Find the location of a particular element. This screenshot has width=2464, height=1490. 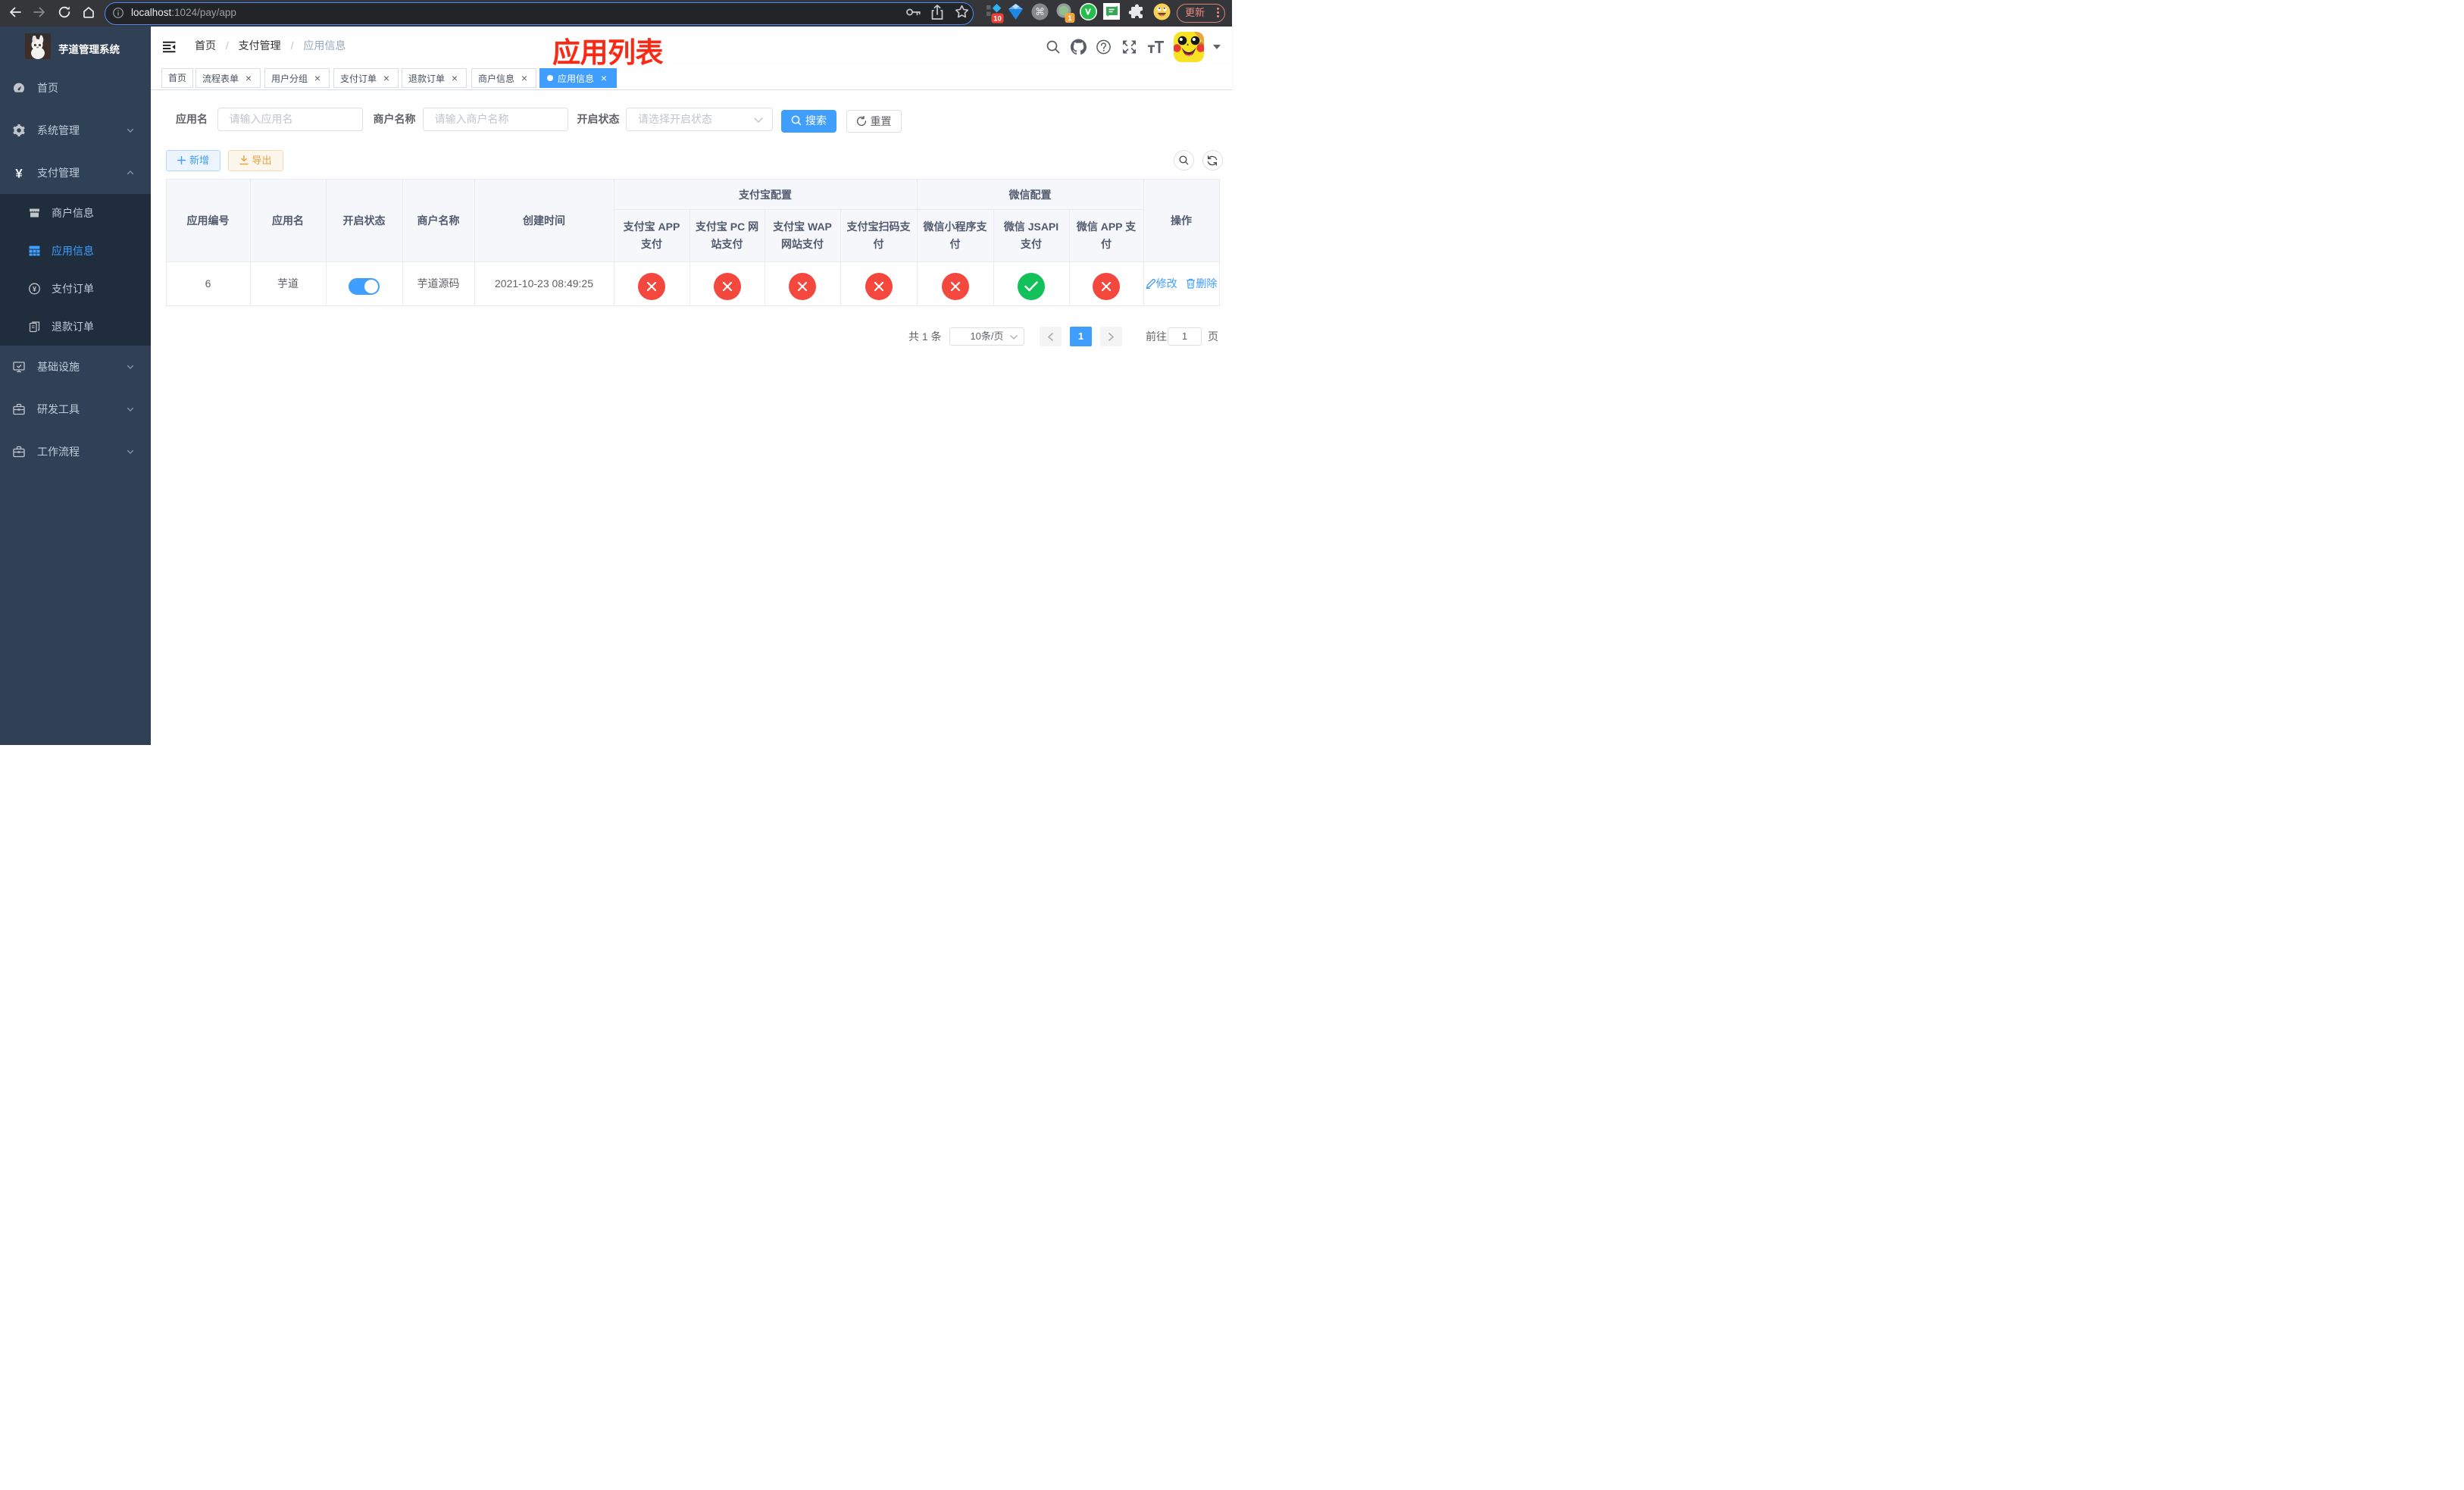

svg-text: 1 is located at coordinates (1070, 18).